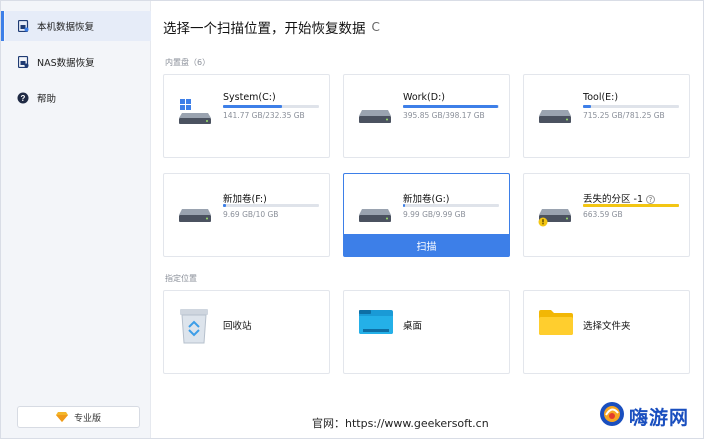 This screenshot has width=704, height=439. I want to click on lost-partition-drive-icon, so click(555, 215).